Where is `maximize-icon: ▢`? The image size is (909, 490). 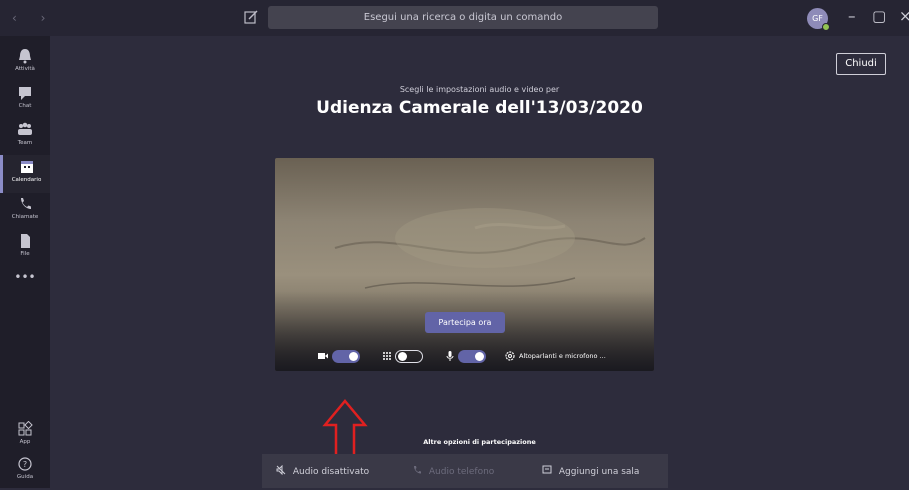
maximize-icon: ▢ is located at coordinates (879, 16).